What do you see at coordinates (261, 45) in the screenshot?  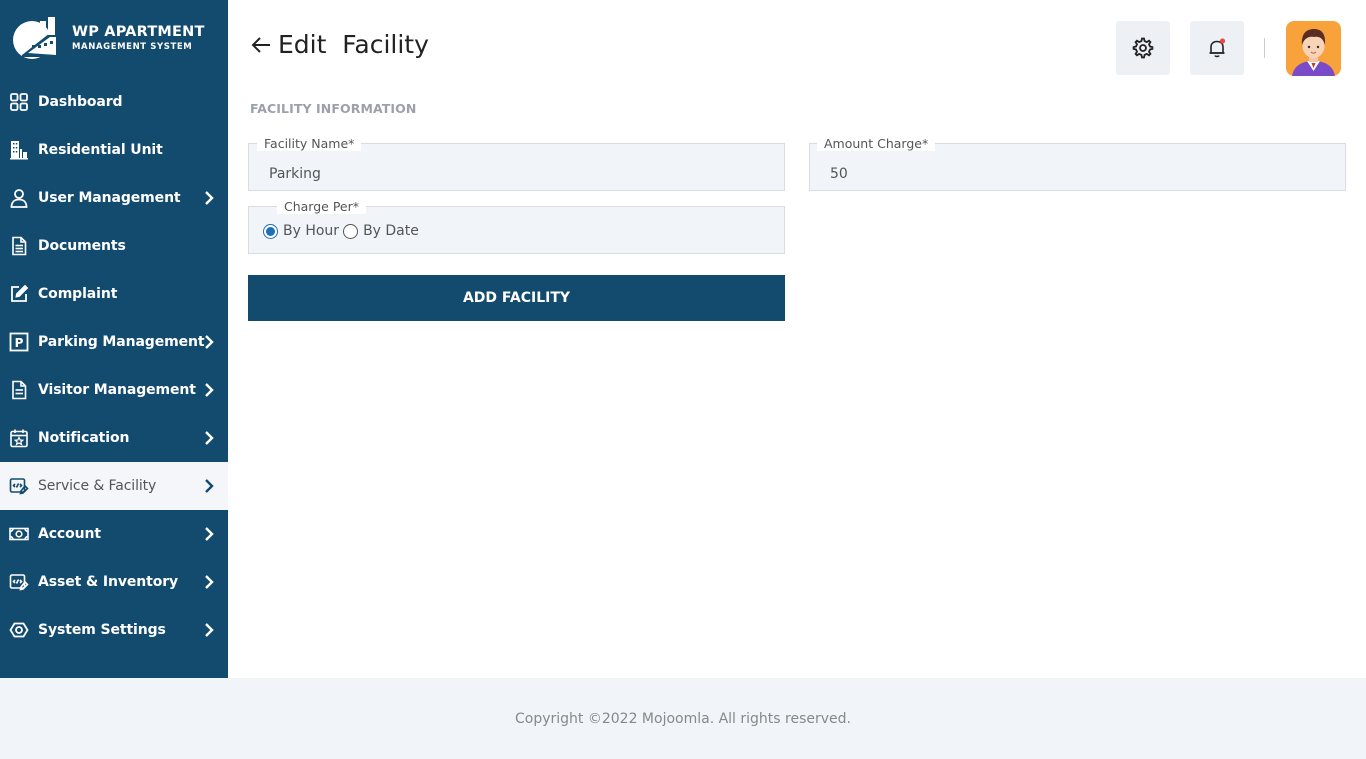 I see `back-arrow-icon` at bounding box center [261, 45].